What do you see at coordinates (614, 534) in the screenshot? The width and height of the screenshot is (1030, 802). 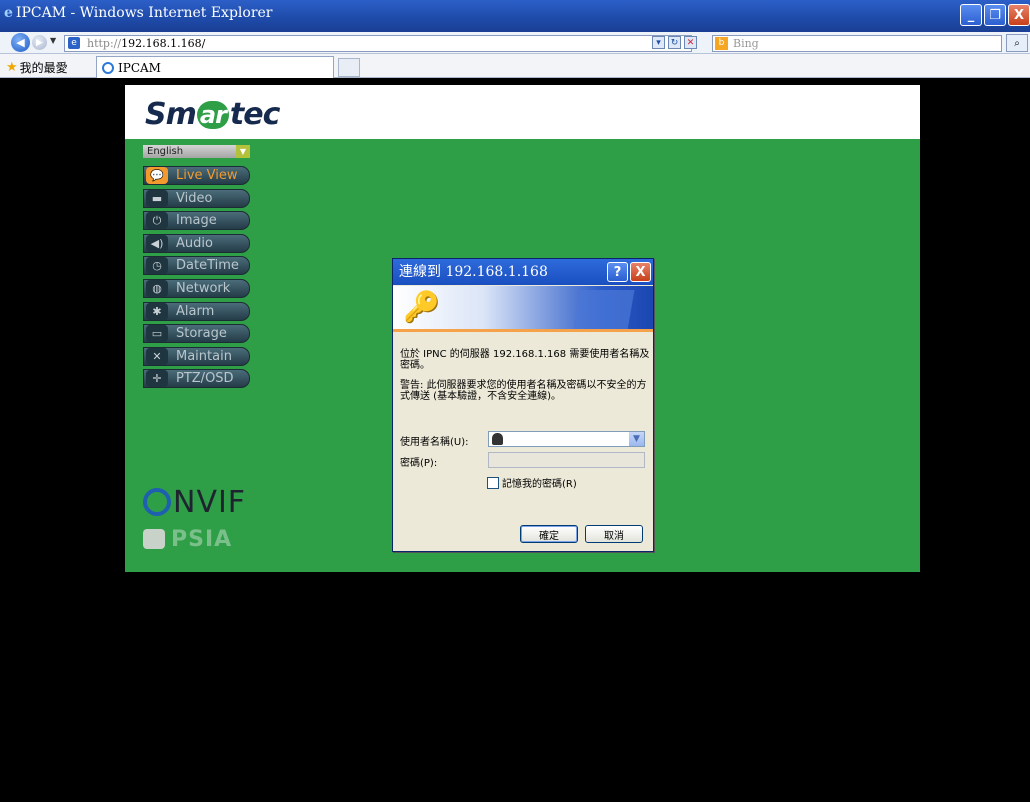 I see `cancel-button: 取消` at bounding box center [614, 534].